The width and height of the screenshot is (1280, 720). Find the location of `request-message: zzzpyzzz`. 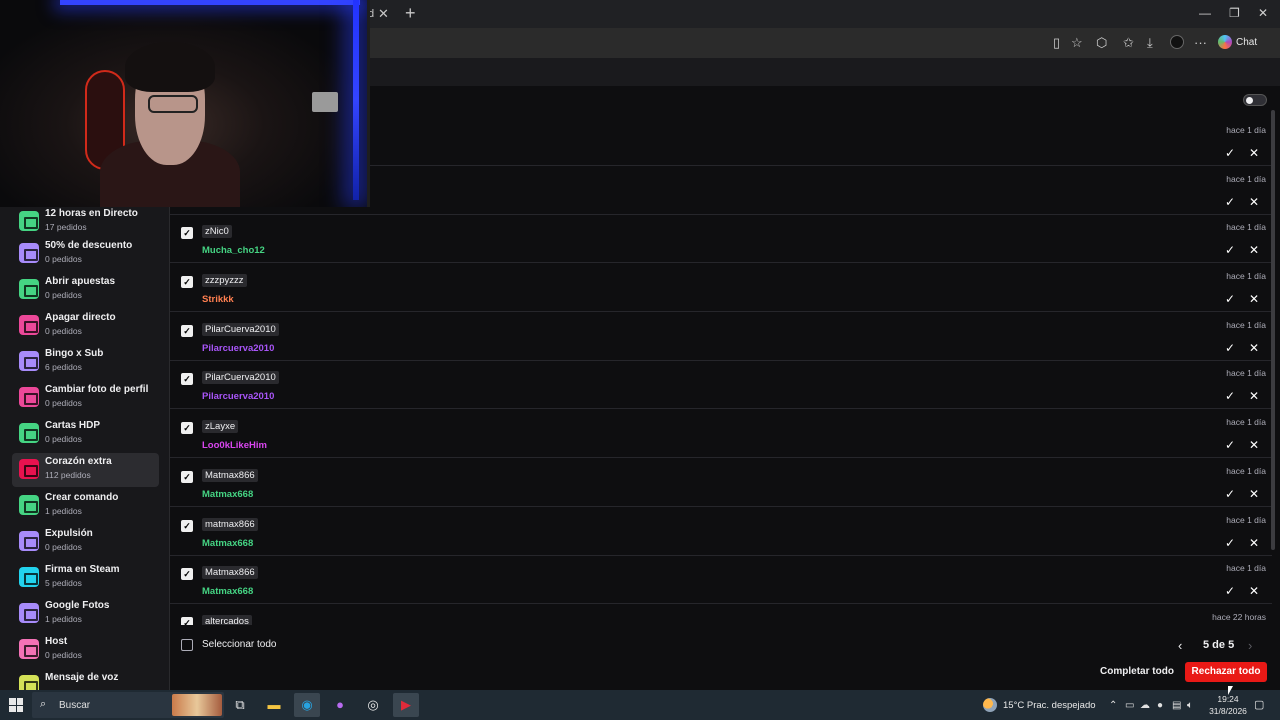

request-message: zzzpyzzz is located at coordinates (224, 280).